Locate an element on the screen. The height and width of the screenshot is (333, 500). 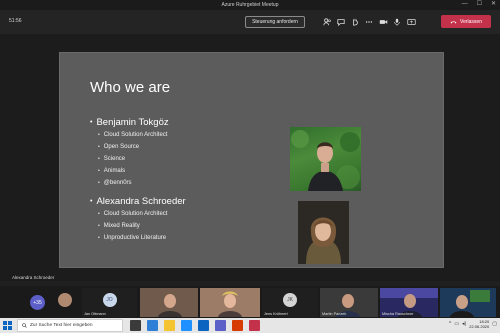
more-options-icon is located at coordinates (369, 22).